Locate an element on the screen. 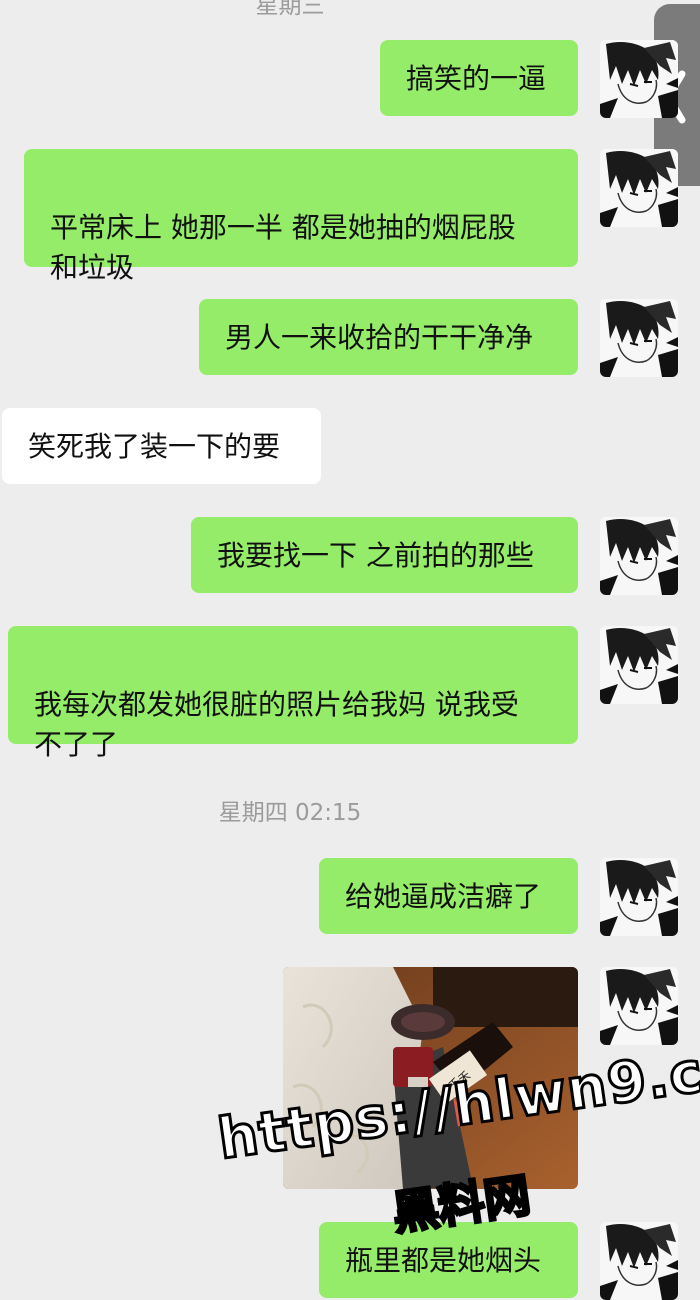 This screenshot has width=700, height=1300. message-text: 给她逼成洁癖了 is located at coordinates (443, 896).